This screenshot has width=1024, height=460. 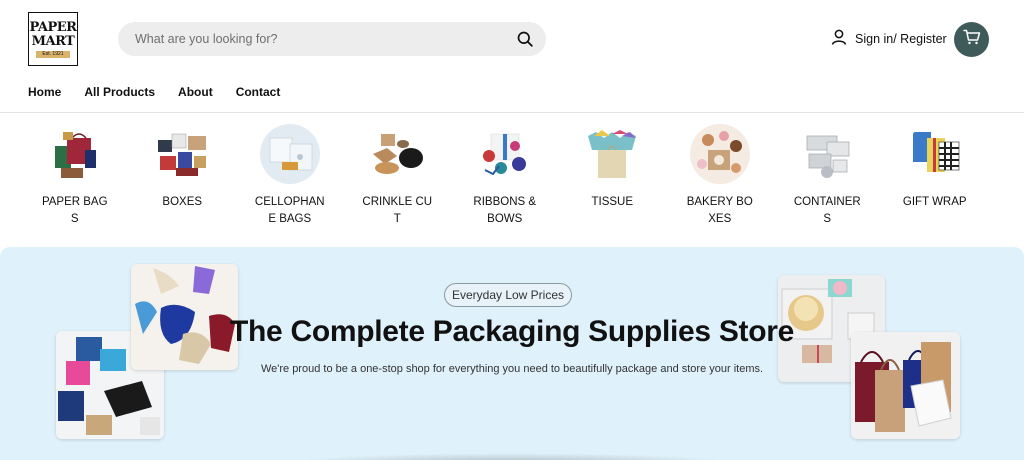 What do you see at coordinates (612, 202) in the screenshot?
I see `category-label: TISSUE` at bounding box center [612, 202].